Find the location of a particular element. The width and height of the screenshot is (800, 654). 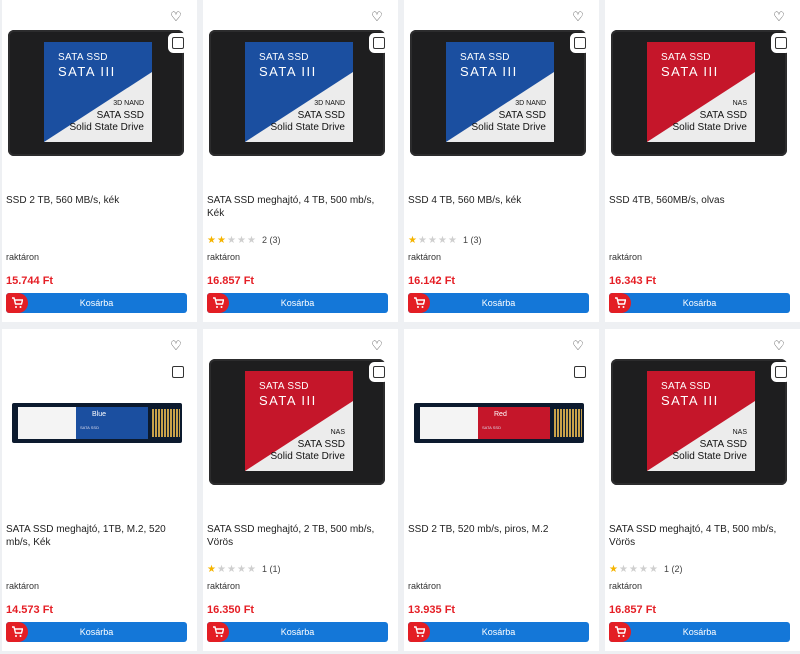

product-title: SSD 4TB, 560MB/s, olvas is located at coordinates (702, 200).